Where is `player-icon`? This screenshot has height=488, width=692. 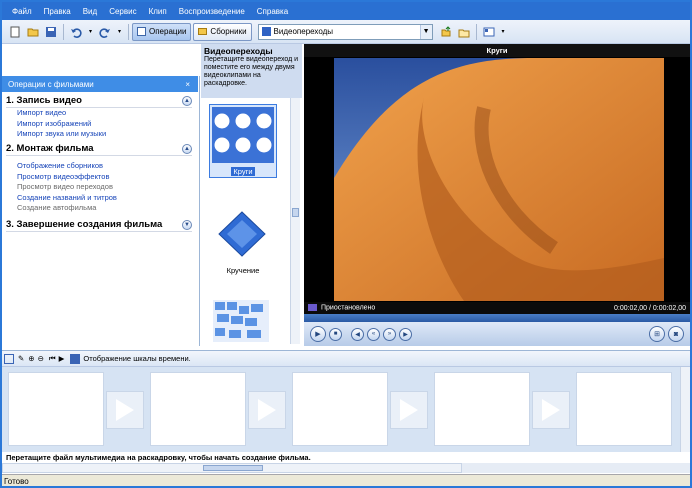
player-icon is located at coordinates (312, 308).